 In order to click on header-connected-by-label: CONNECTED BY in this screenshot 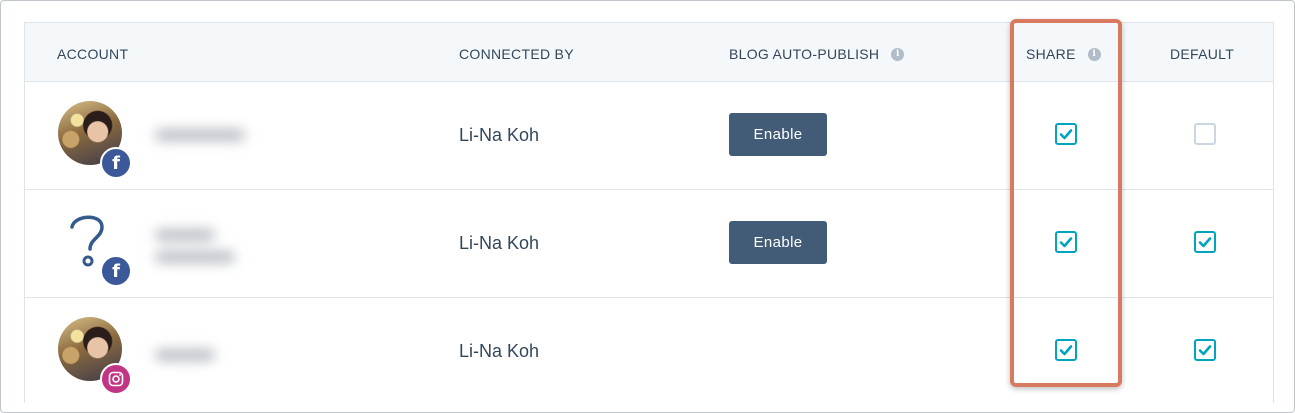, I will do `click(516, 54)`.